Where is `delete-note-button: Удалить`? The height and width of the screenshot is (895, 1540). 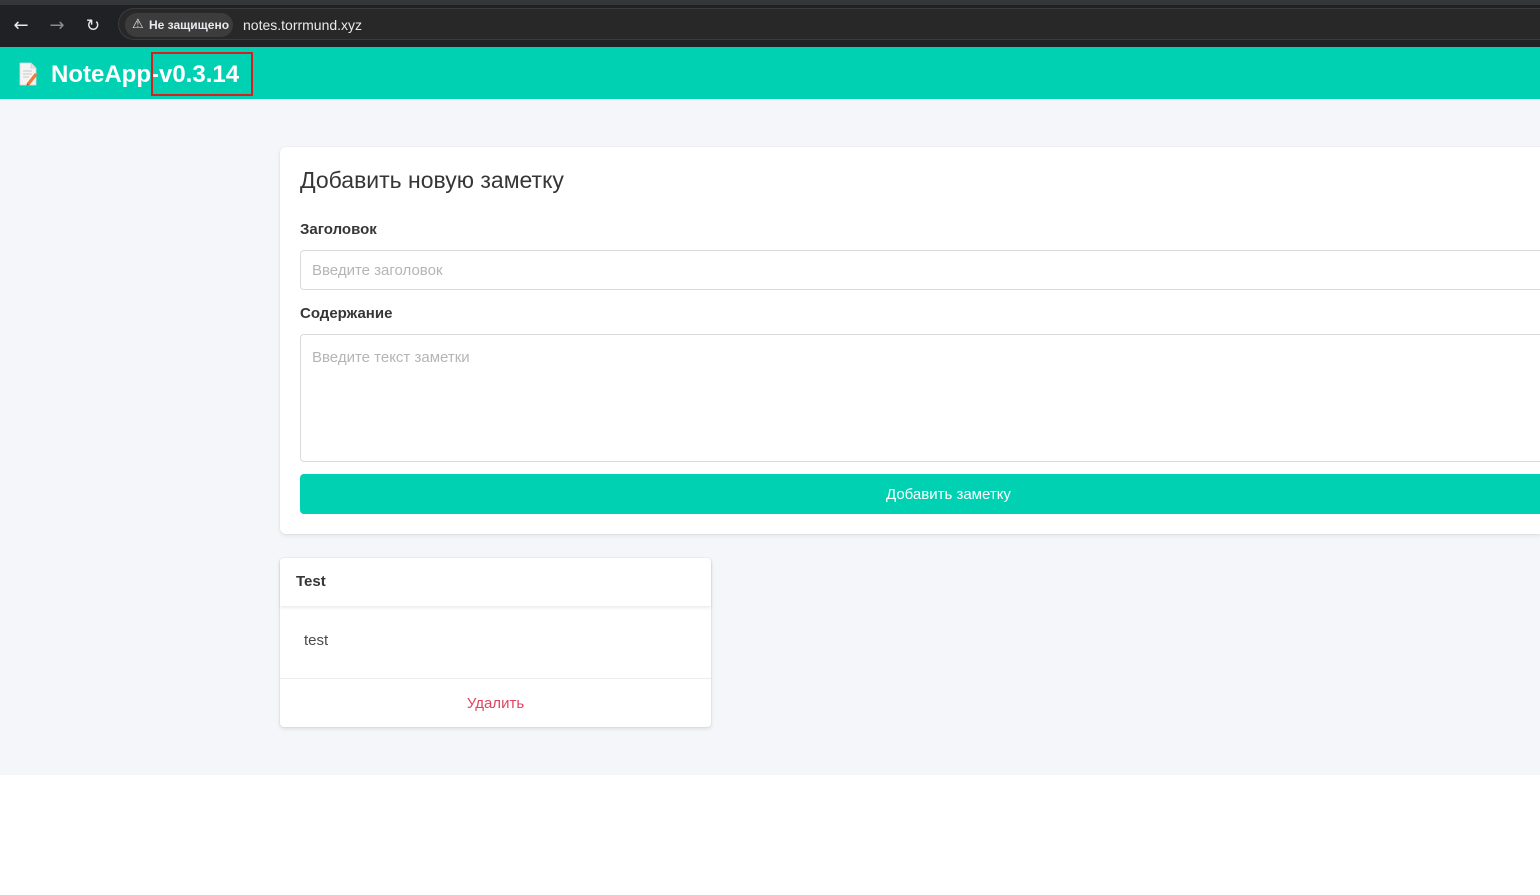 delete-note-button: Удалить is located at coordinates (495, 703).